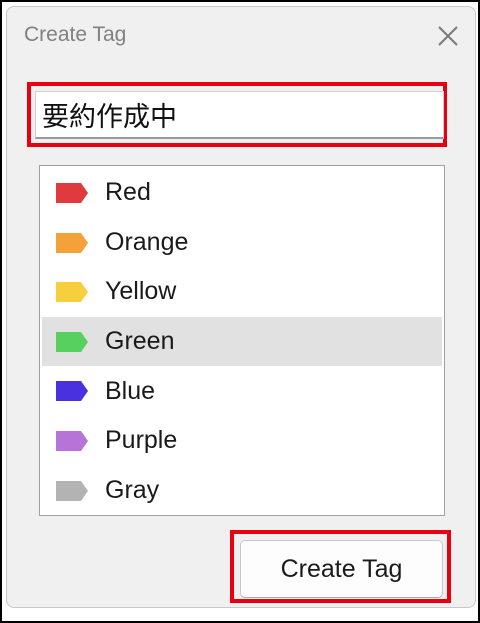  I want to click on close-button, so click(448, 36).